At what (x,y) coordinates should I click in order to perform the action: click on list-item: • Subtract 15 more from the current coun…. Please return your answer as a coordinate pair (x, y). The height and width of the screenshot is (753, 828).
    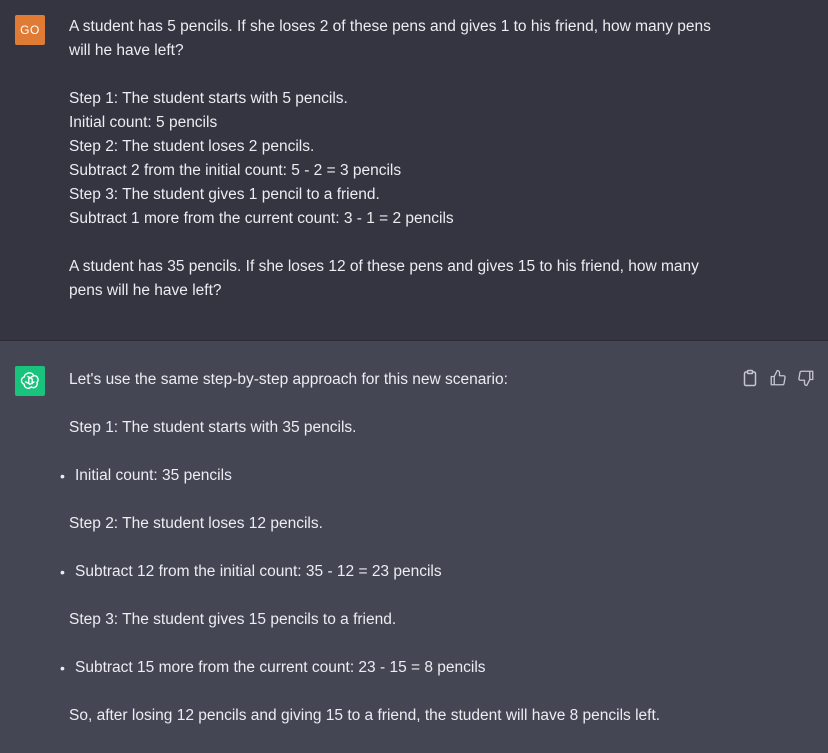
    Looking at the image, I should click on (389, 668).